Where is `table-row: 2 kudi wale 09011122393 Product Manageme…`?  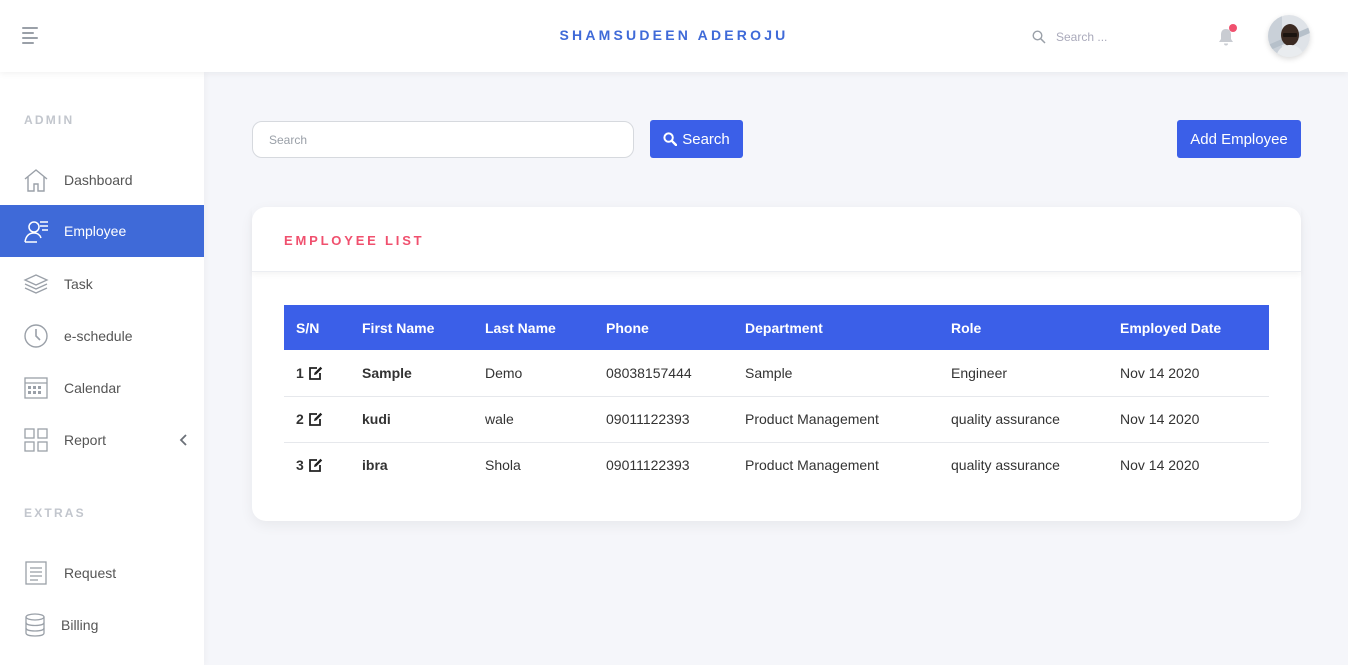
table-row: 2 kudi wale 09011122393 Product Manageme… is located at coordinates (776, 419).